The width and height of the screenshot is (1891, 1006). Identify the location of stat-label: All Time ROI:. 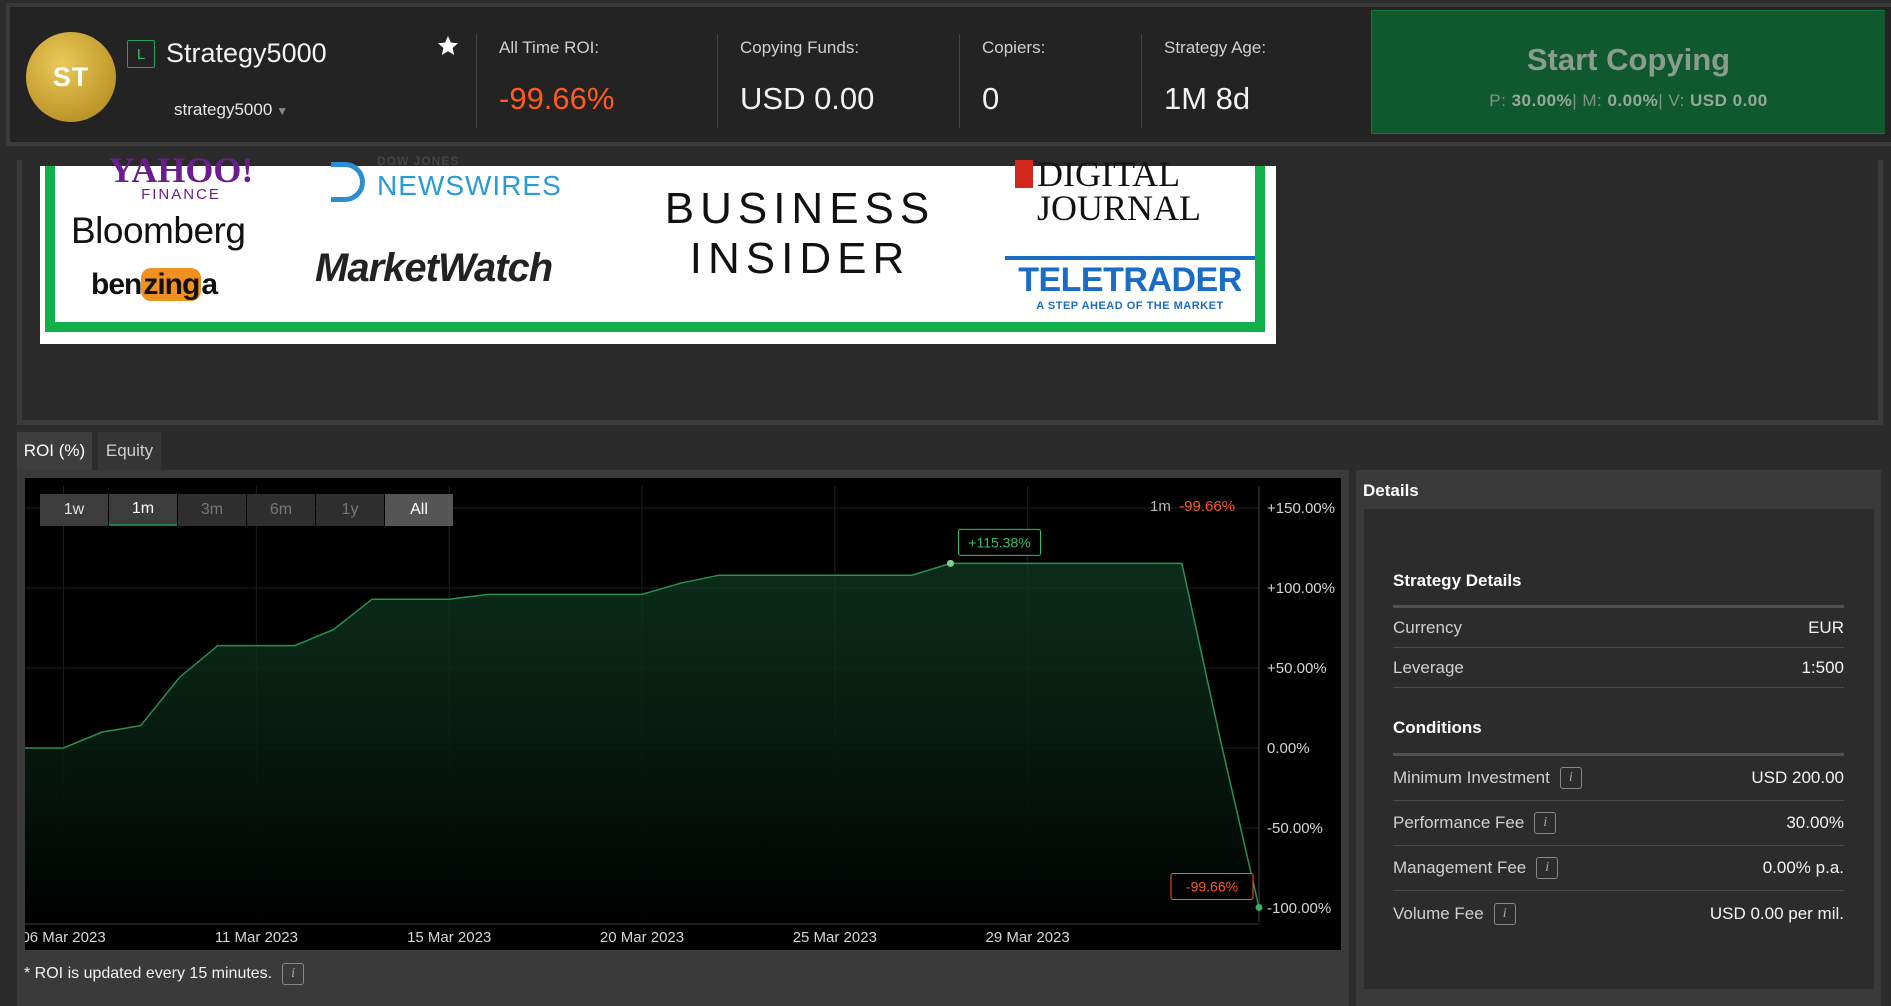
(549, 47).